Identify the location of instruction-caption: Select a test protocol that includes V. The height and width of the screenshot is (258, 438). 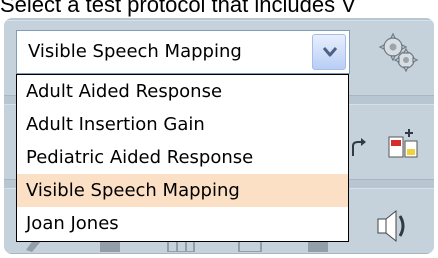
(178, 8).